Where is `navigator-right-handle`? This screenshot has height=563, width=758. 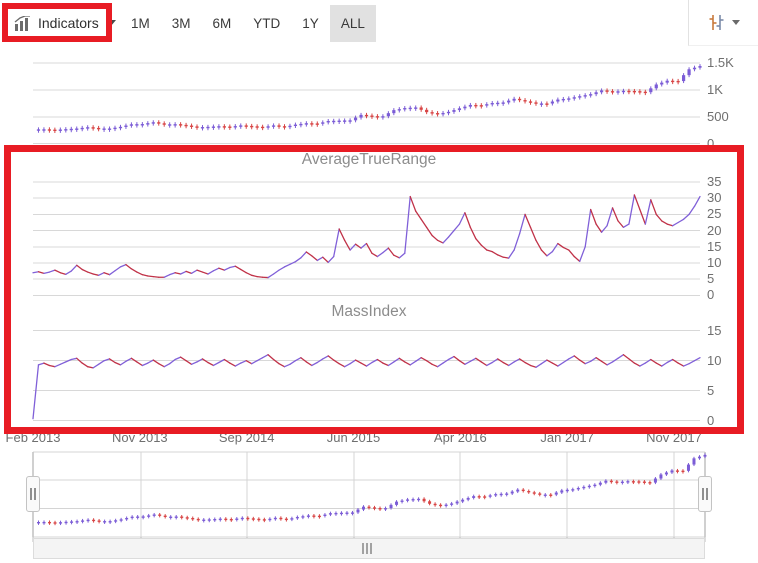
navigator-right-handle is located at coordinates (705, 494).